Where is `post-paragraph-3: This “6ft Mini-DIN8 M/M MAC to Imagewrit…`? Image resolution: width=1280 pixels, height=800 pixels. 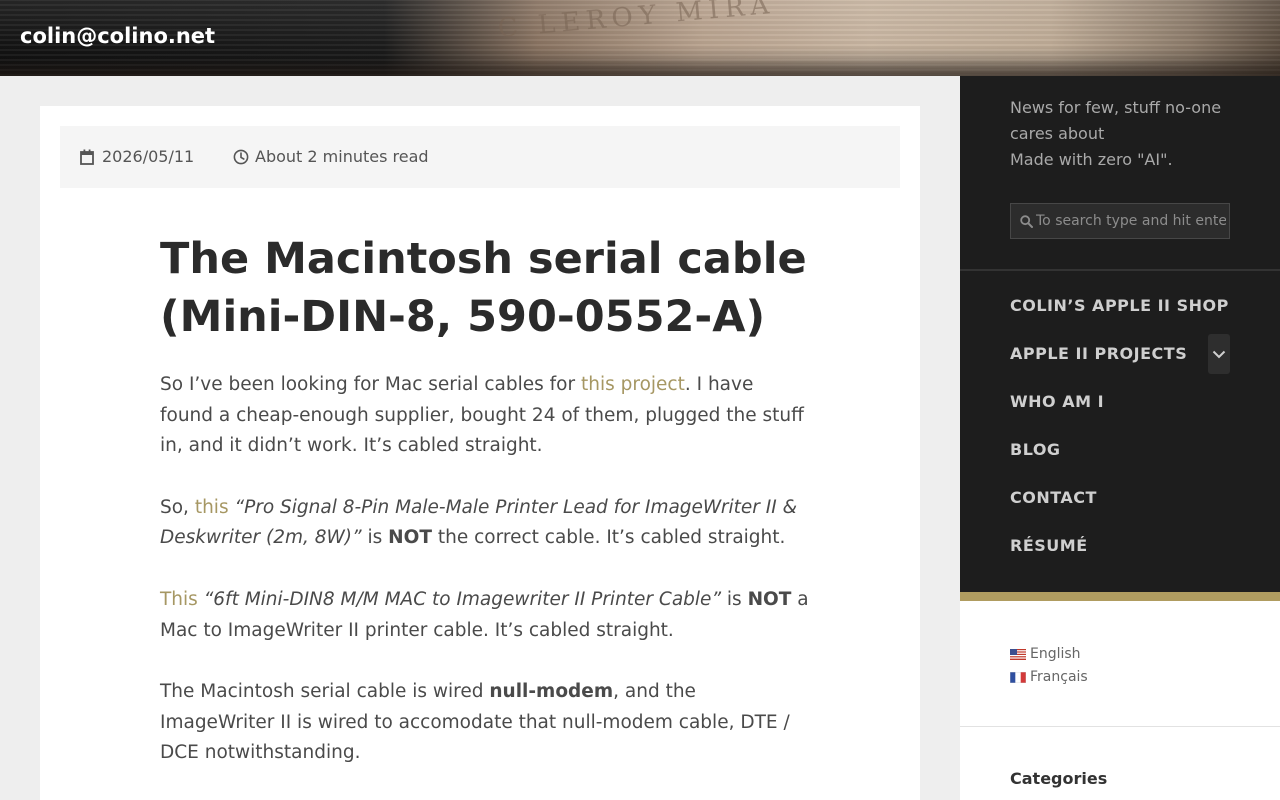 post-paragraph-3: This “6ft Mini-DIN8 M/M MAC to Imagewrit… is located at coordinates (485, 615).